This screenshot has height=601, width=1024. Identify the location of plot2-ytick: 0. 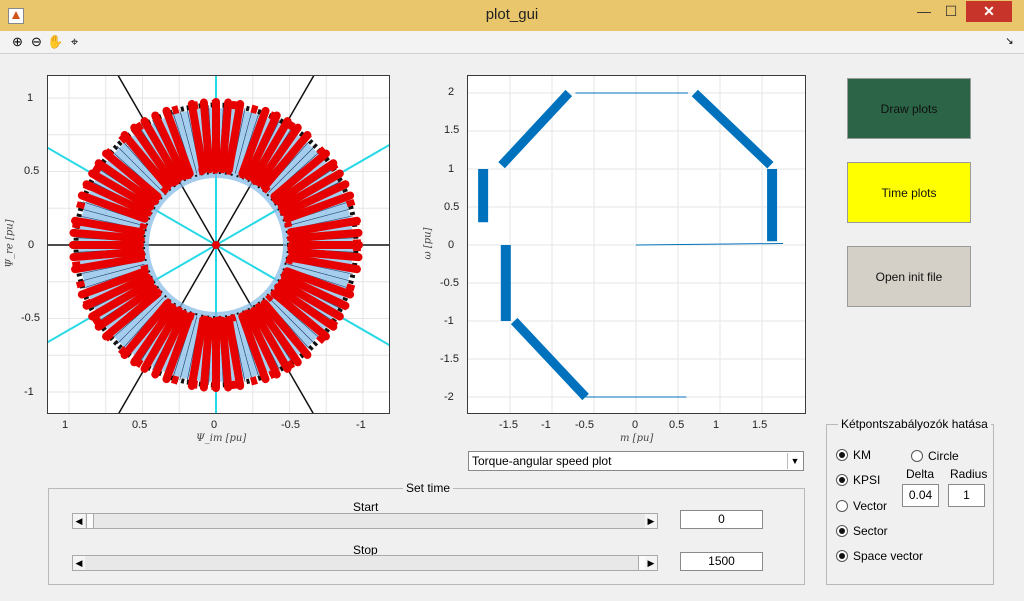
(451, 245).